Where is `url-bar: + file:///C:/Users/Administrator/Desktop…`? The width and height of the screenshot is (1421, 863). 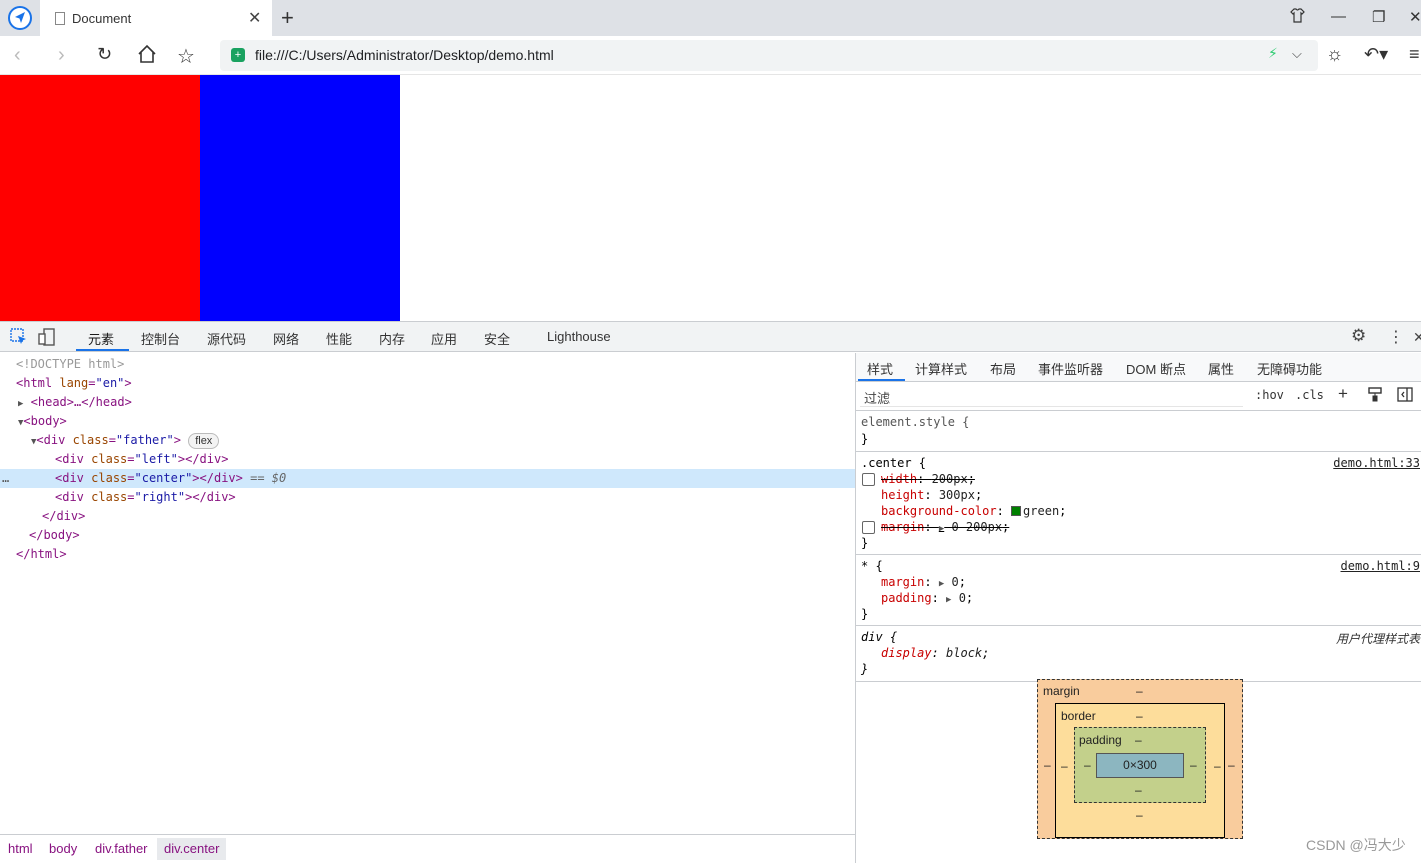 url-bar: + file:///C:/Users/Administrator/Desktop… is located at coordinates (769, 55).